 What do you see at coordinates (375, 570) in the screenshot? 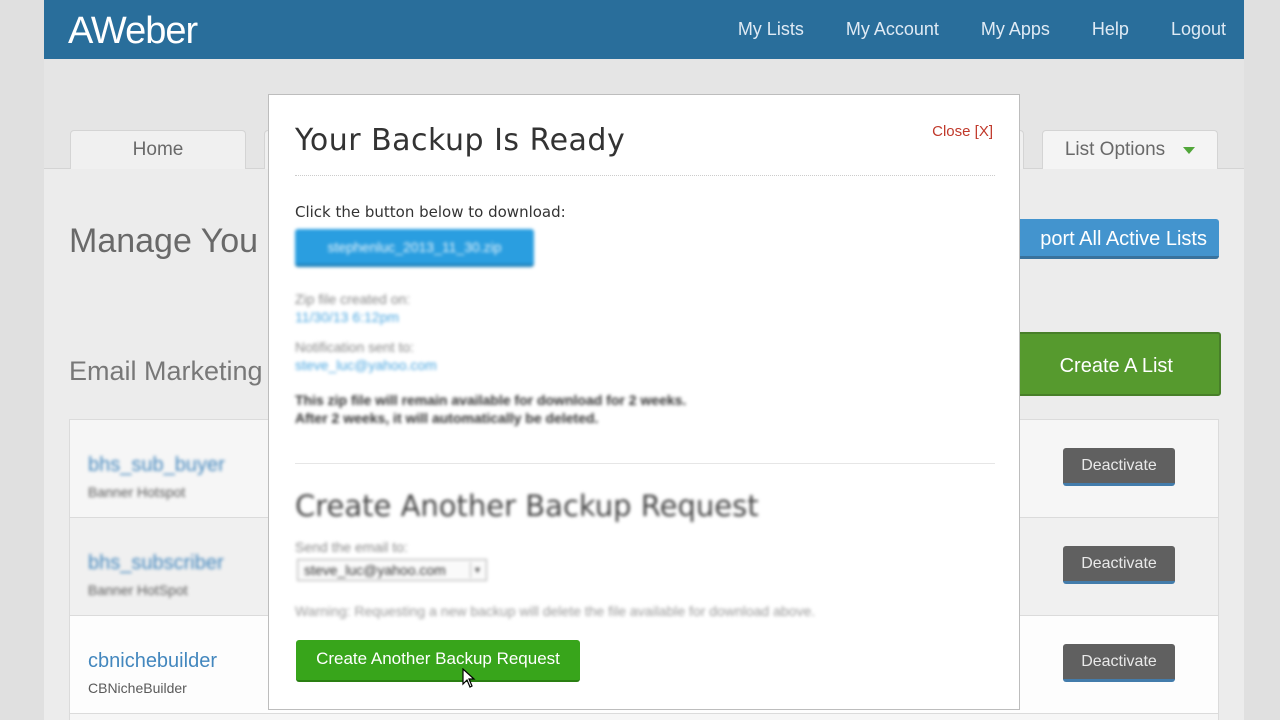
I see `send-email-select-value: steve_luc@yahoo.com` at bounding box center [375, 570].